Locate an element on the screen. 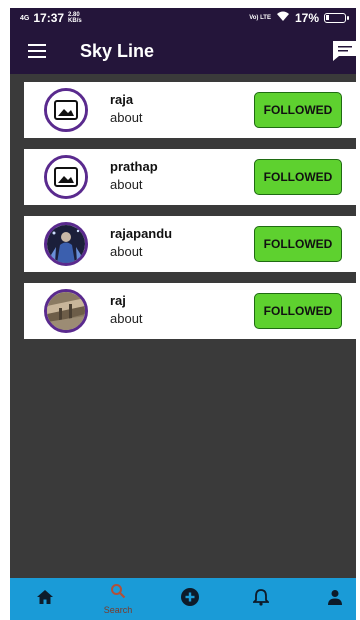 The image size is (360, 620). user-name: rajapandu is located at coordinates (141, 233).